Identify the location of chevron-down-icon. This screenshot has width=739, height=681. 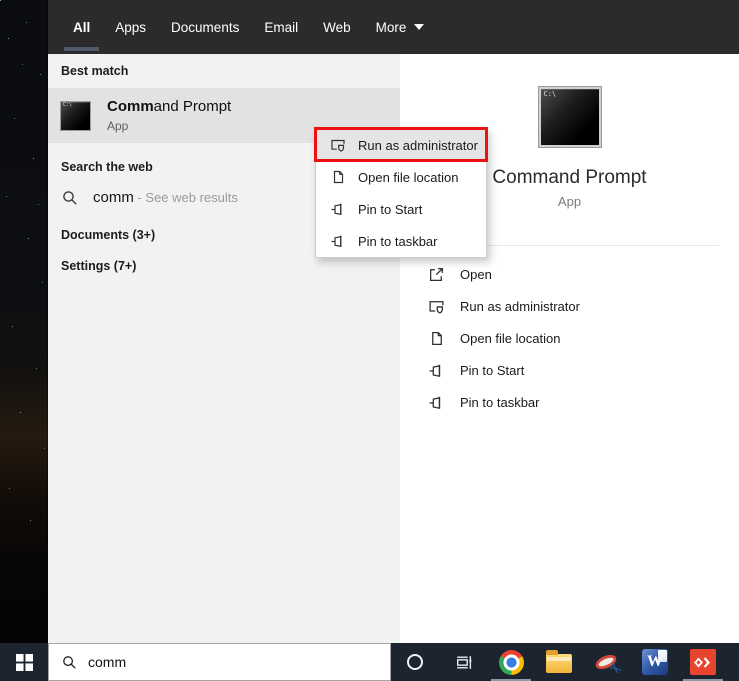
(419, 27).